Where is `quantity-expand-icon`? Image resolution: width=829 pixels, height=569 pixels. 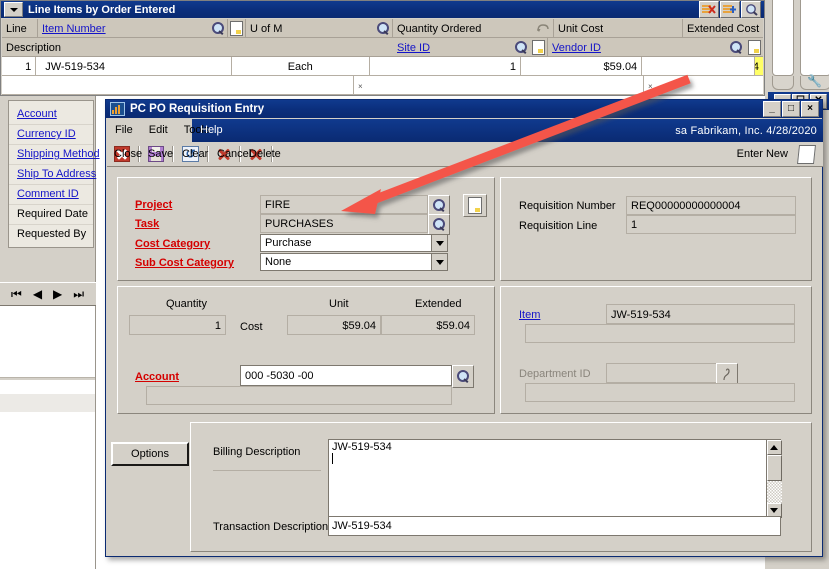 quantity-expand-icon is located at coordinates (543, 28).